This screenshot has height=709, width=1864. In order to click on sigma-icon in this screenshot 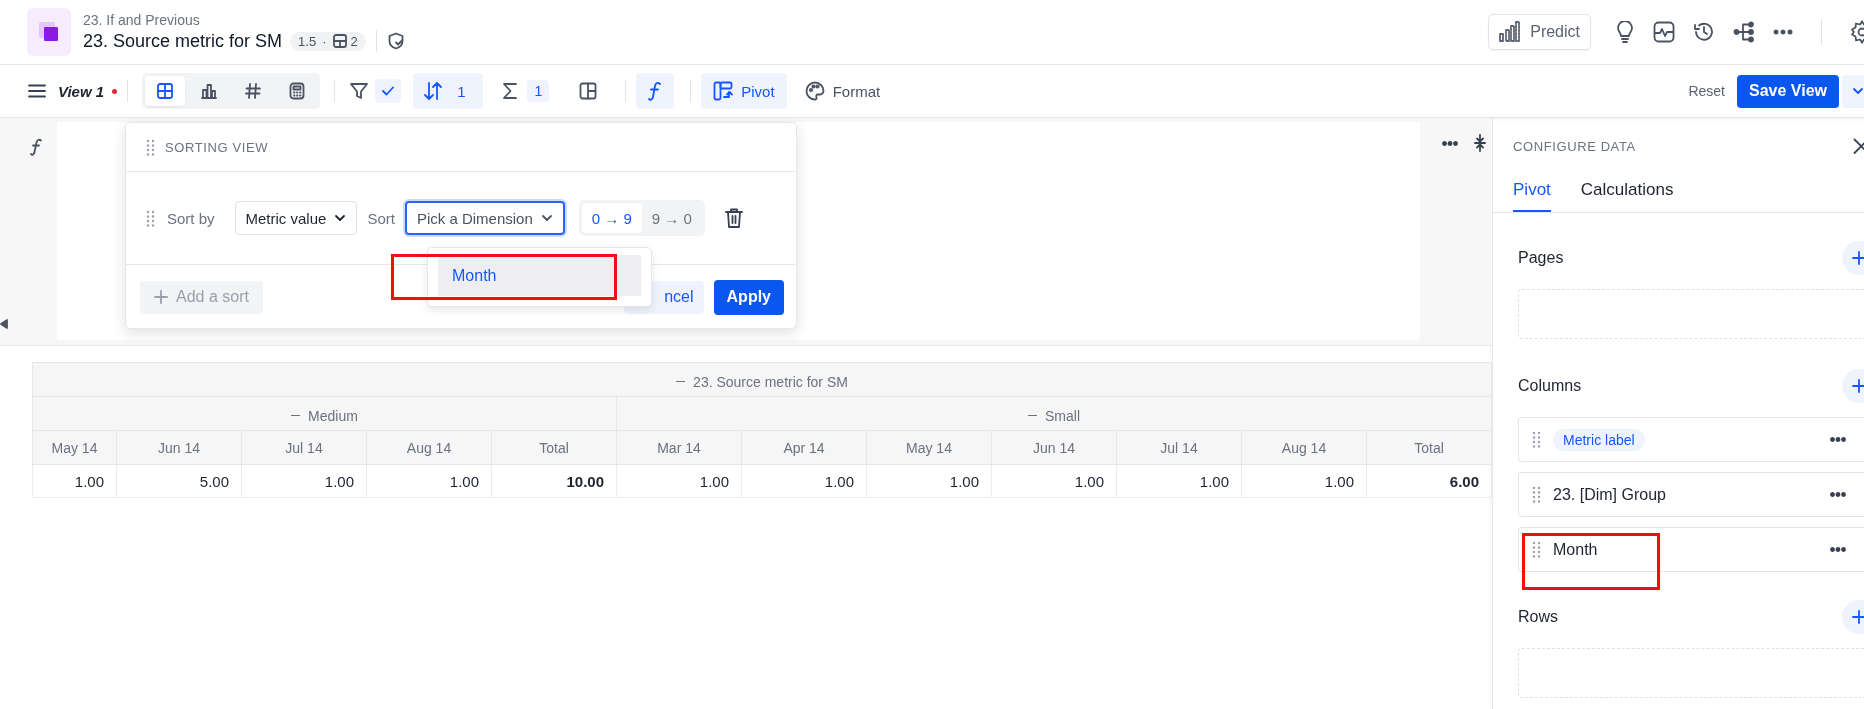, I will do `click(510, 91)`.